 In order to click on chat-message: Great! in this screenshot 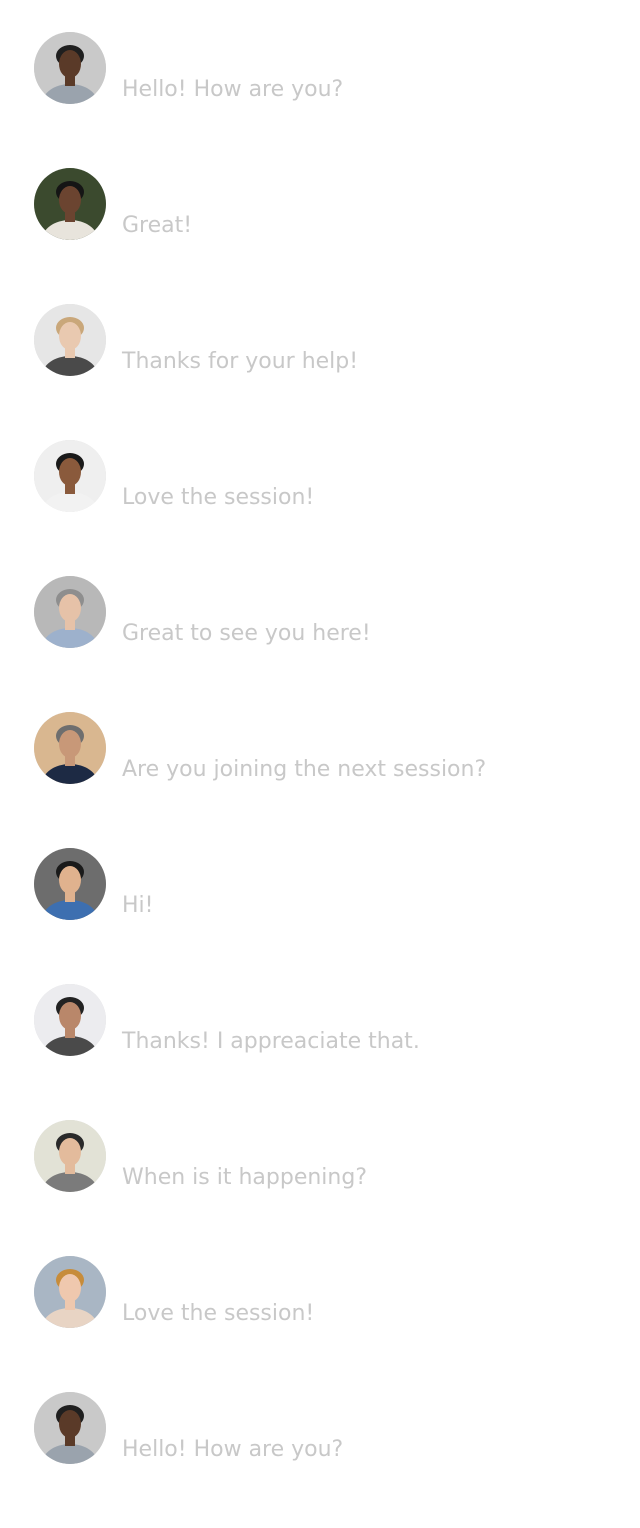, I will do `click(320, 236)`.